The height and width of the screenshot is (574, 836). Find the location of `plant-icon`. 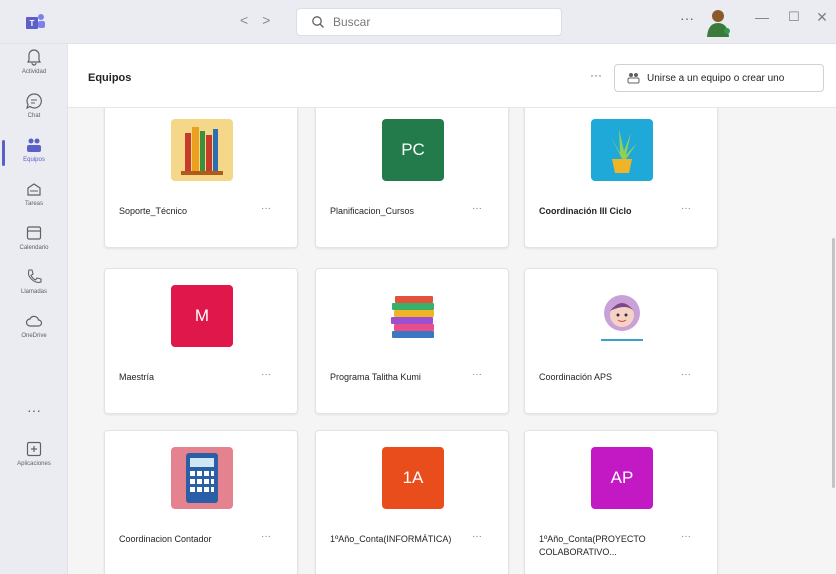

plant-icon is located at coordinates (622, 150).